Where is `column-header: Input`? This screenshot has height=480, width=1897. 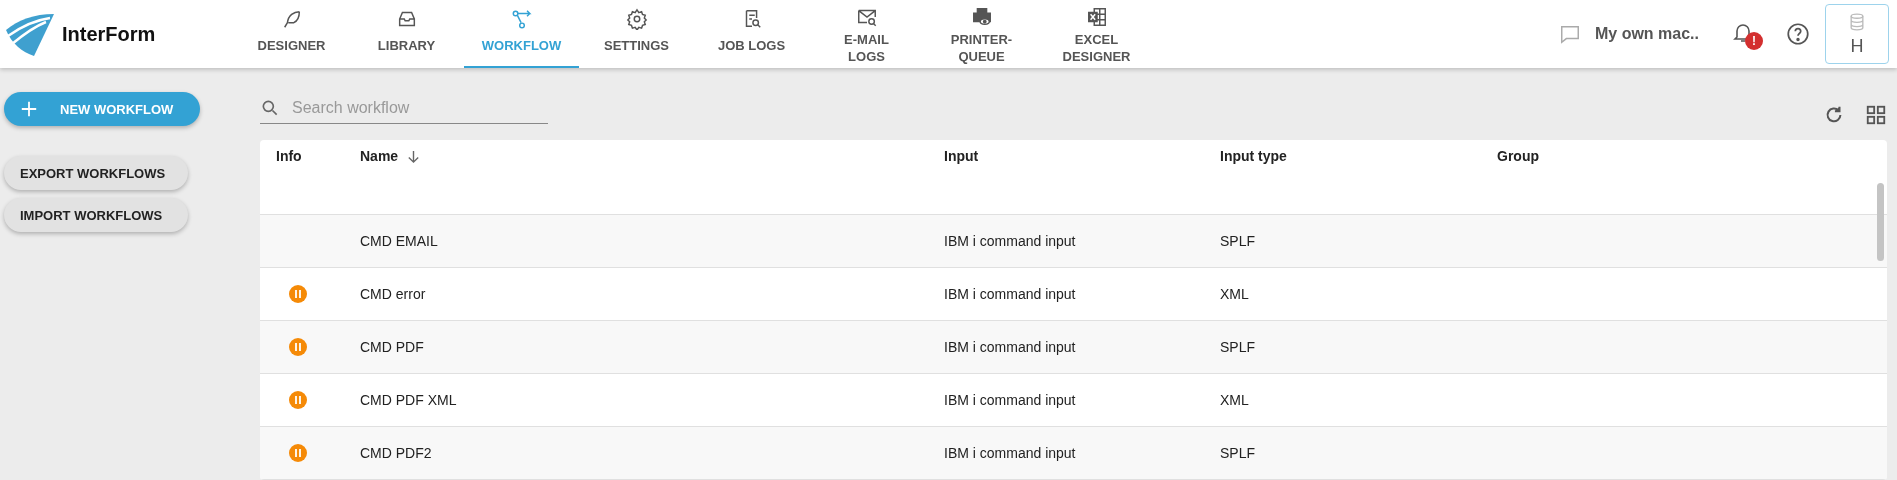
column-header: Input is located at coordinates (1082, 156).